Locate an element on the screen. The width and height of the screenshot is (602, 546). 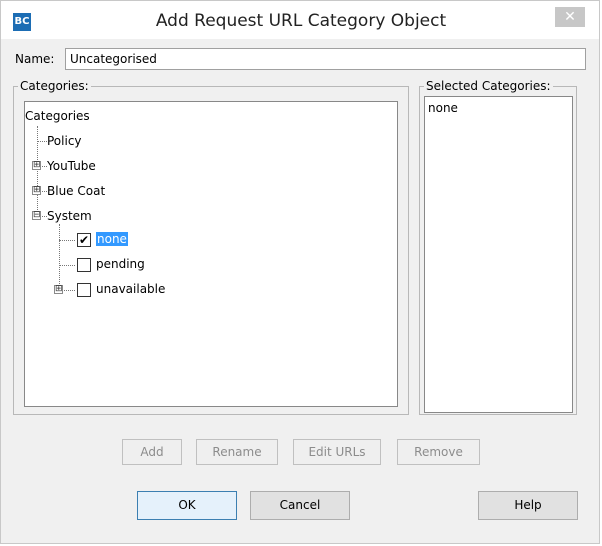
tree-item-pending: pending is located at coordinates (120, 264).